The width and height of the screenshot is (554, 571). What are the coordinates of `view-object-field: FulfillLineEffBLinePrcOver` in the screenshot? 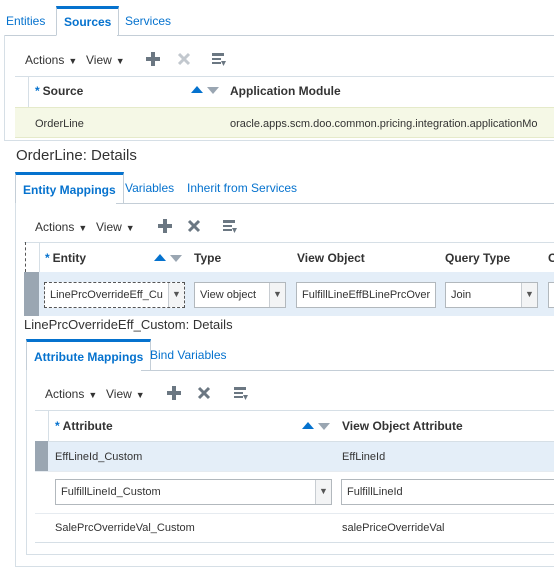 It's located at (366, 295).